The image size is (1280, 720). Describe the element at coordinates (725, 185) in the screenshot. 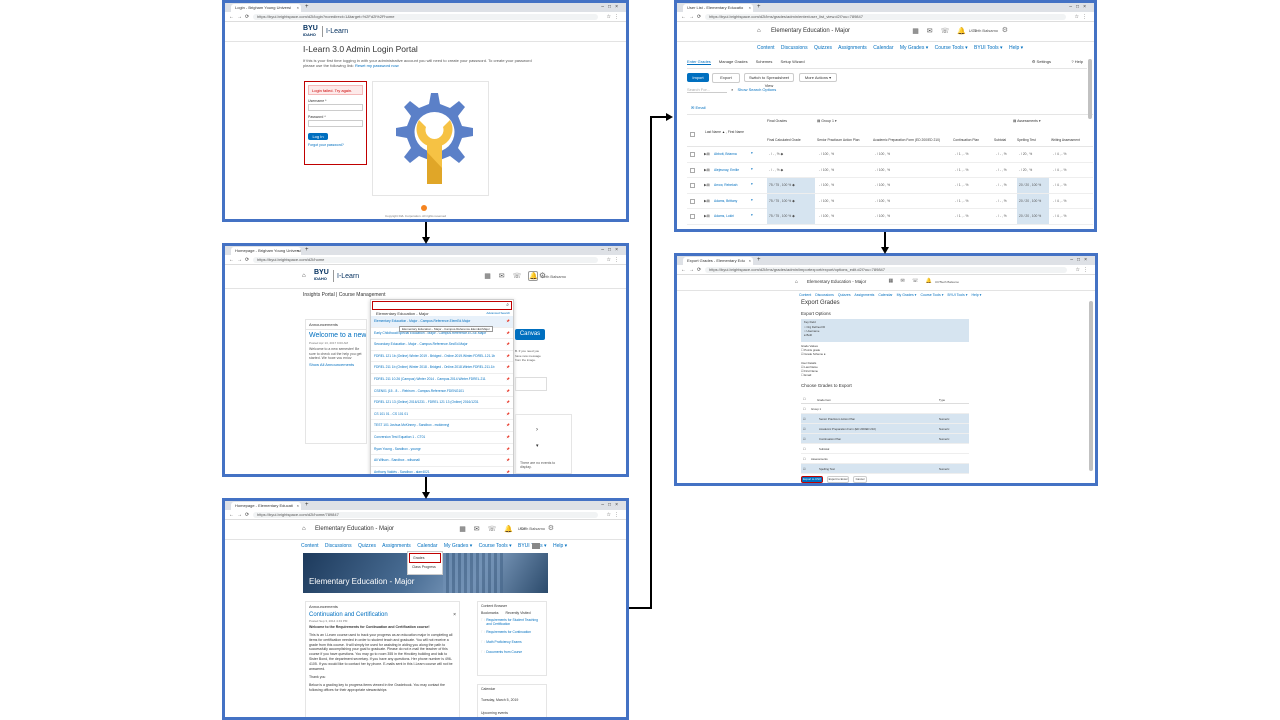

I see `student-name-link: Arrow, Rebekah` at that location.